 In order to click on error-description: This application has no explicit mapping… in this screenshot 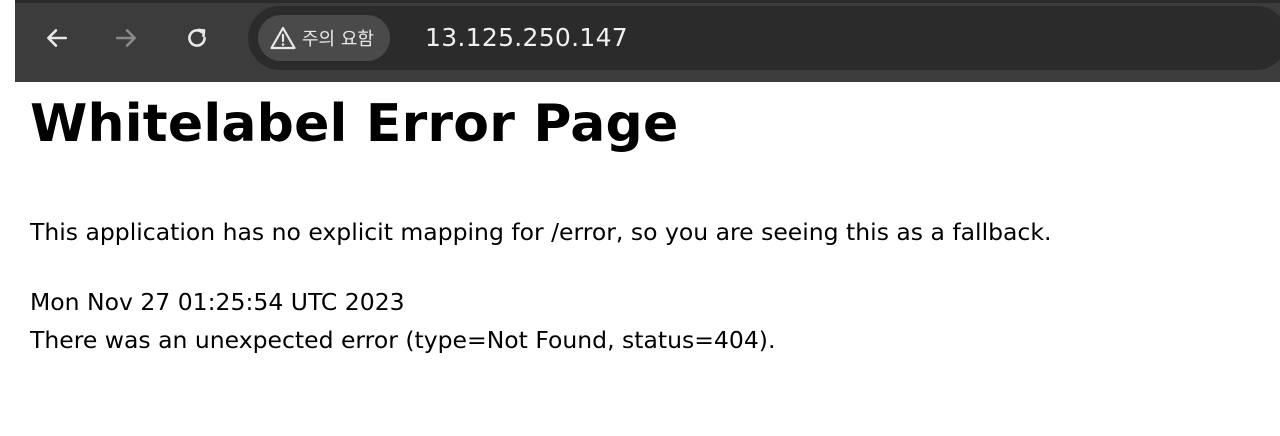, I will do `click(541, 232)`.